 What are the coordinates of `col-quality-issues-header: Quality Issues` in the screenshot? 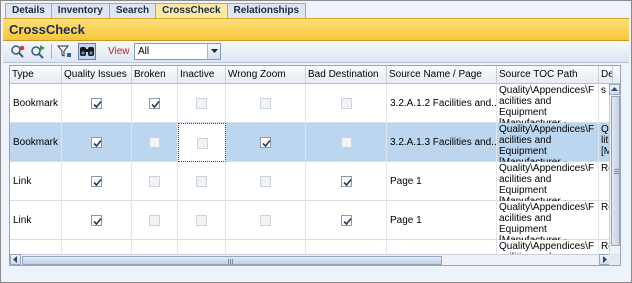 It's located at (97, 75).